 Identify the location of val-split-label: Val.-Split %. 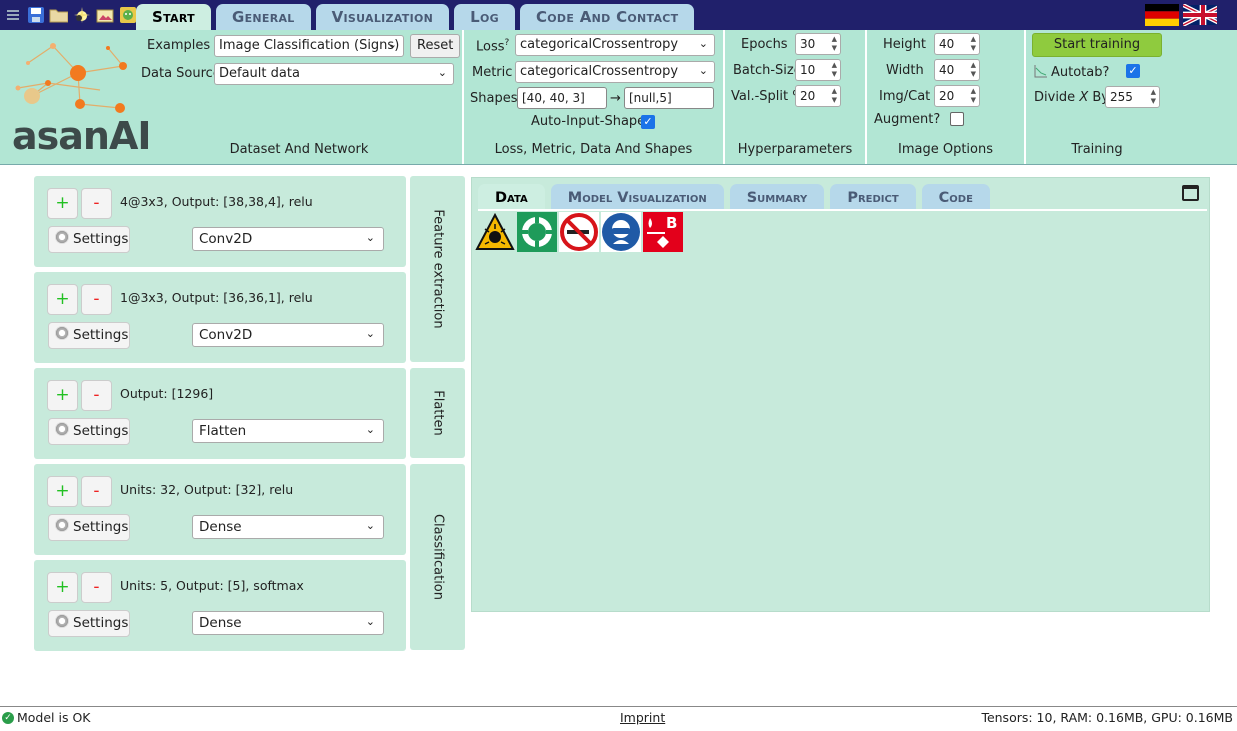
(768, 96).